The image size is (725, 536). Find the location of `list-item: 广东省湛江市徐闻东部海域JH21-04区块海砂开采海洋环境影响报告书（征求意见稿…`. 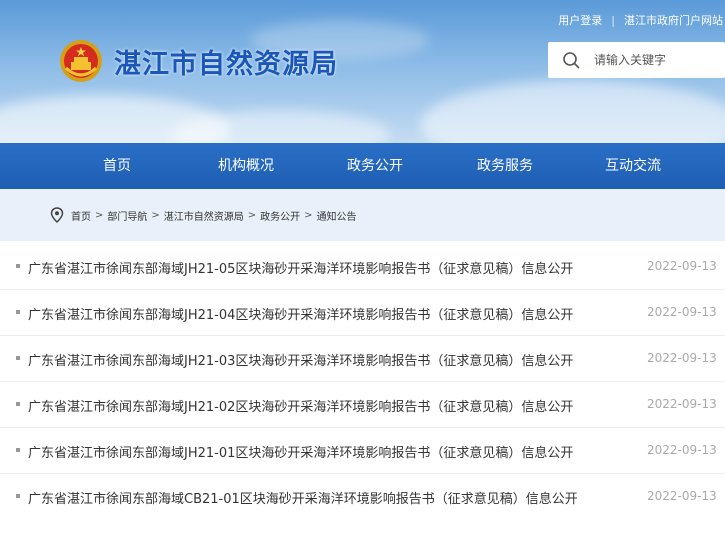

list-item: 广东省湛江市徐闻东部海域JH21-04区块海砂开采海洋环境影响报告书（征求意见稿… is located at coordinates (362, 313).